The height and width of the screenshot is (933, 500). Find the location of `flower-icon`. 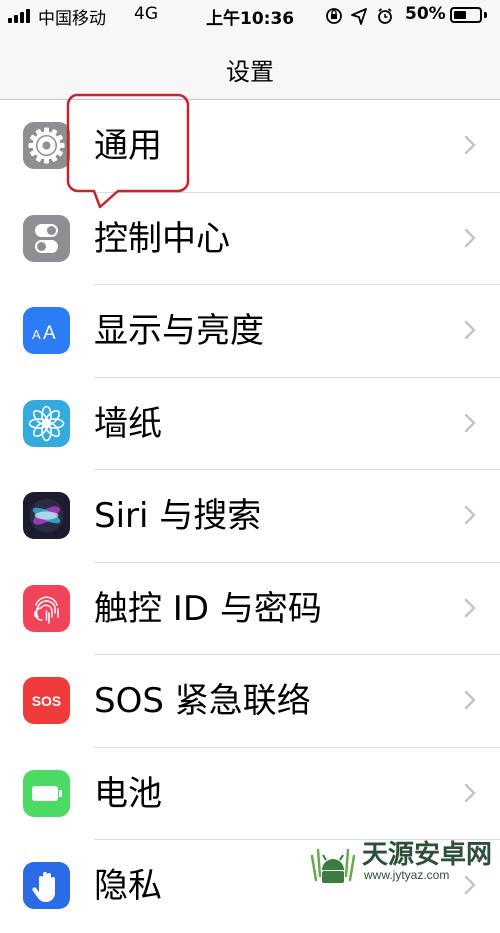

flower-icon is located at coordinates (46, 423).